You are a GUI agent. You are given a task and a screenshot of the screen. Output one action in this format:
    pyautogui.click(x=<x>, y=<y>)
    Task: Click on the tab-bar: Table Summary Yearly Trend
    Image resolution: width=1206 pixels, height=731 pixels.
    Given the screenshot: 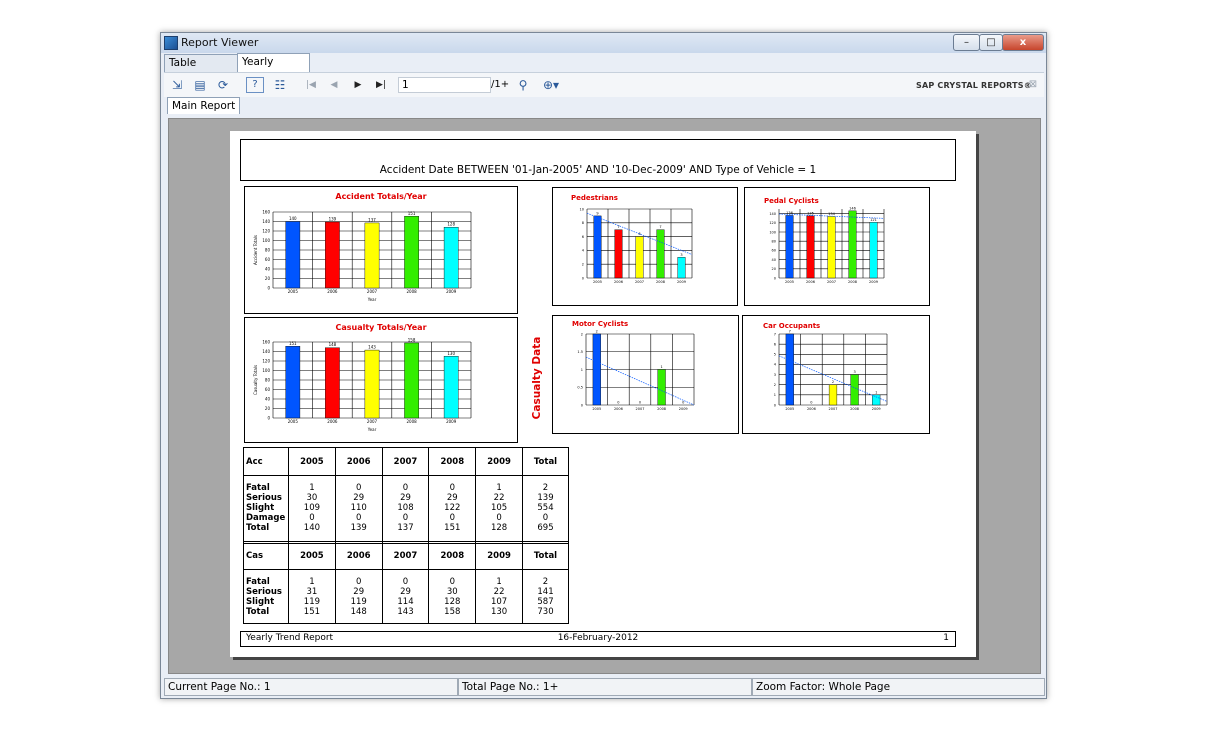 What is the action you would take?
    pyautogui.click(x=604, y=69)
    